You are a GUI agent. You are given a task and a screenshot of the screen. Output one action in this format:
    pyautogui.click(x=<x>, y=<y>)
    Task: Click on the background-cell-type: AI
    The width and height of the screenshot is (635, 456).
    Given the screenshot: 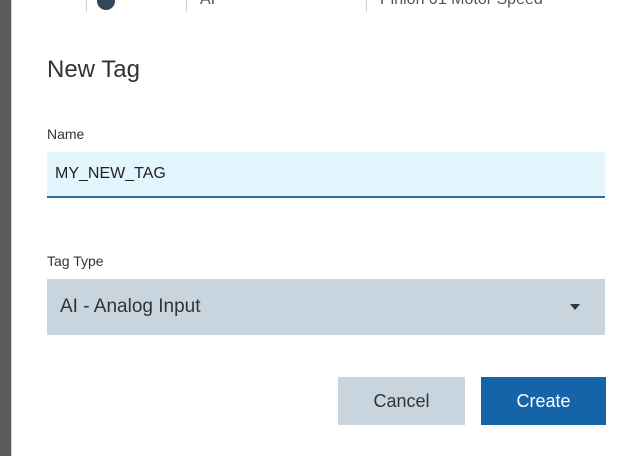 What is the action you would take?
    pyautogui.click(x=207, y=4)
    